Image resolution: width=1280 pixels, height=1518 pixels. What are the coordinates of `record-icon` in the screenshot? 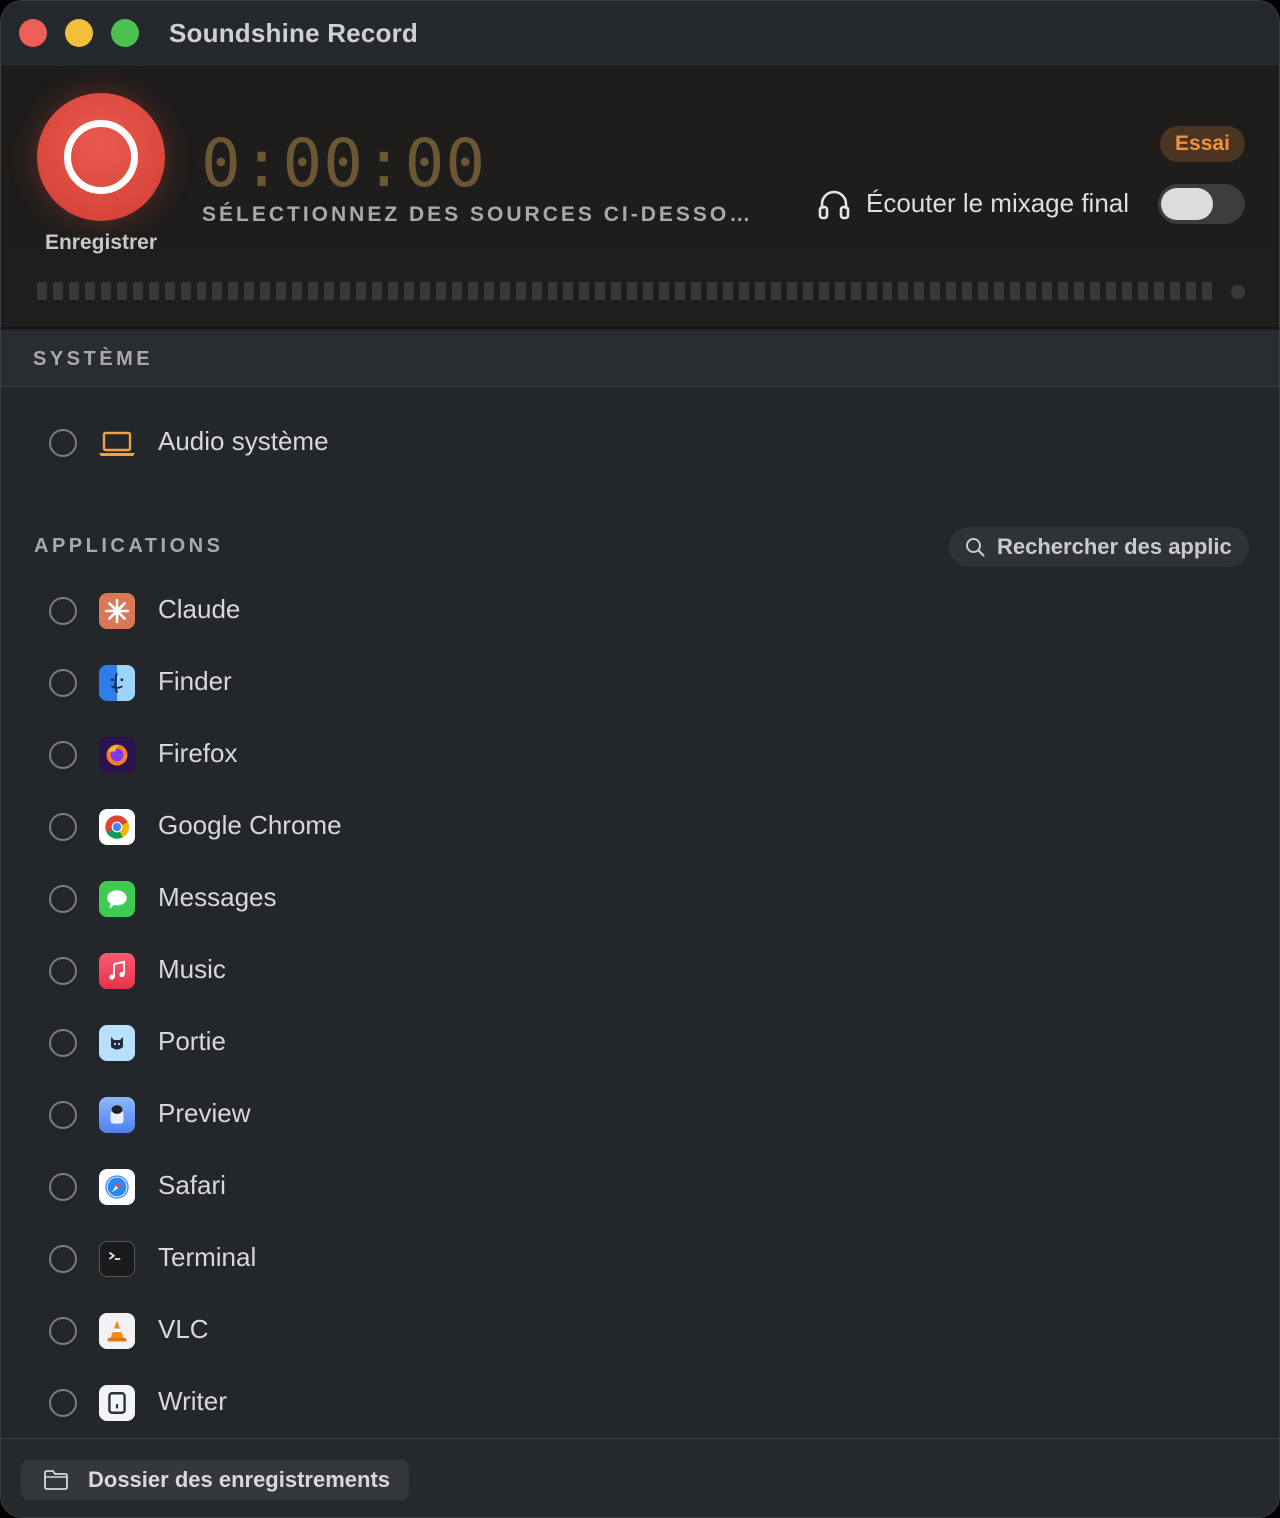 It's located at (101, 157).